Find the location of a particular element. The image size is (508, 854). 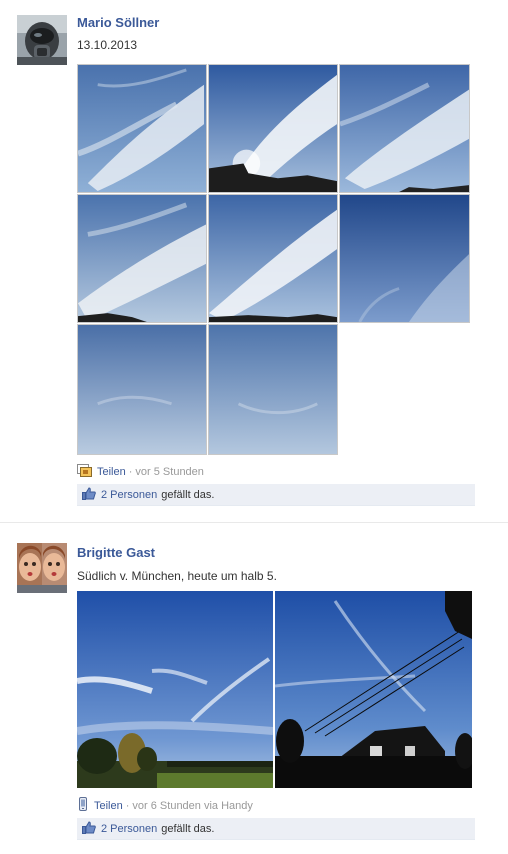

post-author-name: Mario Söllner is located at coordinates (118, 22).